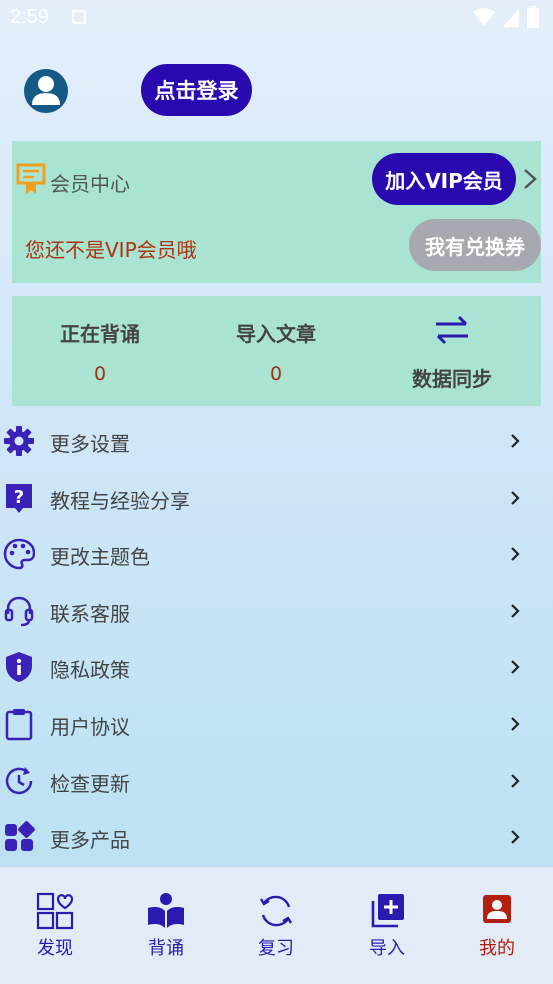  Describe the element at coordinates (276, 554) in the screenshot. I see `menu-item-theme-color: 更改主题色` at that location.